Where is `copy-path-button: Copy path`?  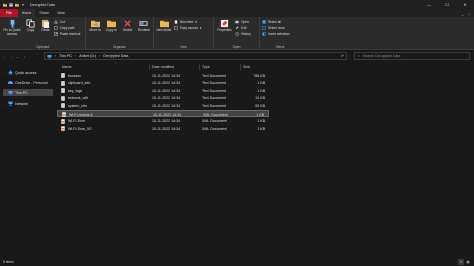
copy-path-button: Copy path is located at coordinates (67, 27).